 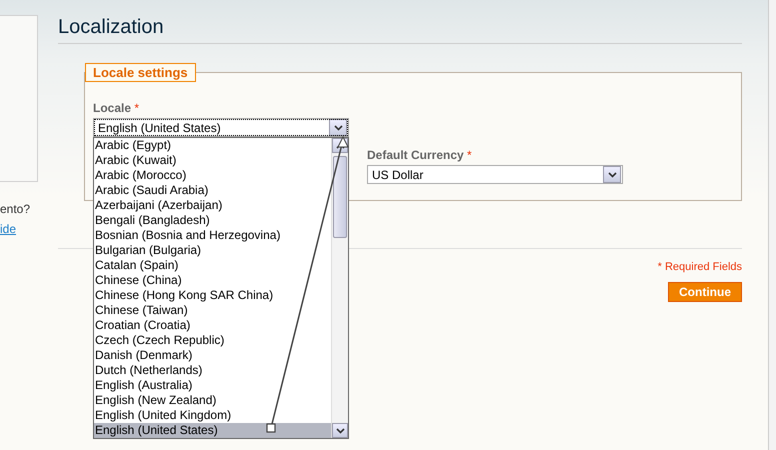 What do you see at coordinates (339, 288) in the screenshot?
I see `scrollbar` at bounding box center [339, 288].